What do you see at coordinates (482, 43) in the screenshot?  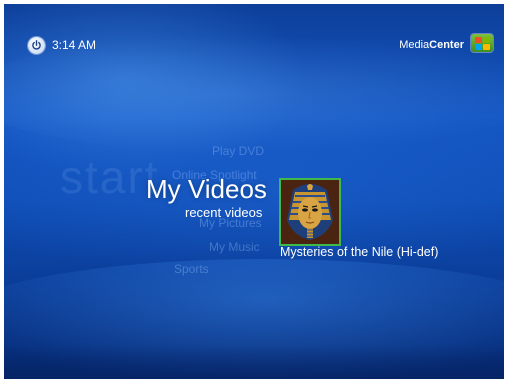 I see `windows-flag-icon` at bounding box center [482, 43].